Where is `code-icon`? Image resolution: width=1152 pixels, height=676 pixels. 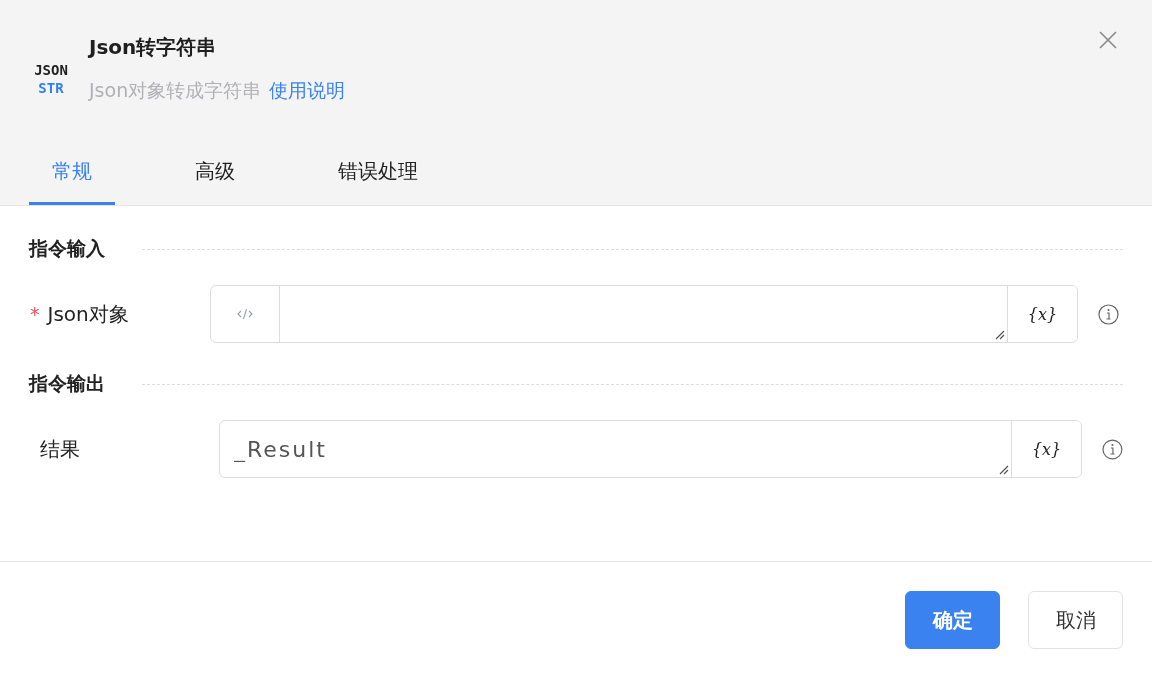 code-icon is located at coordinates (245, 314).